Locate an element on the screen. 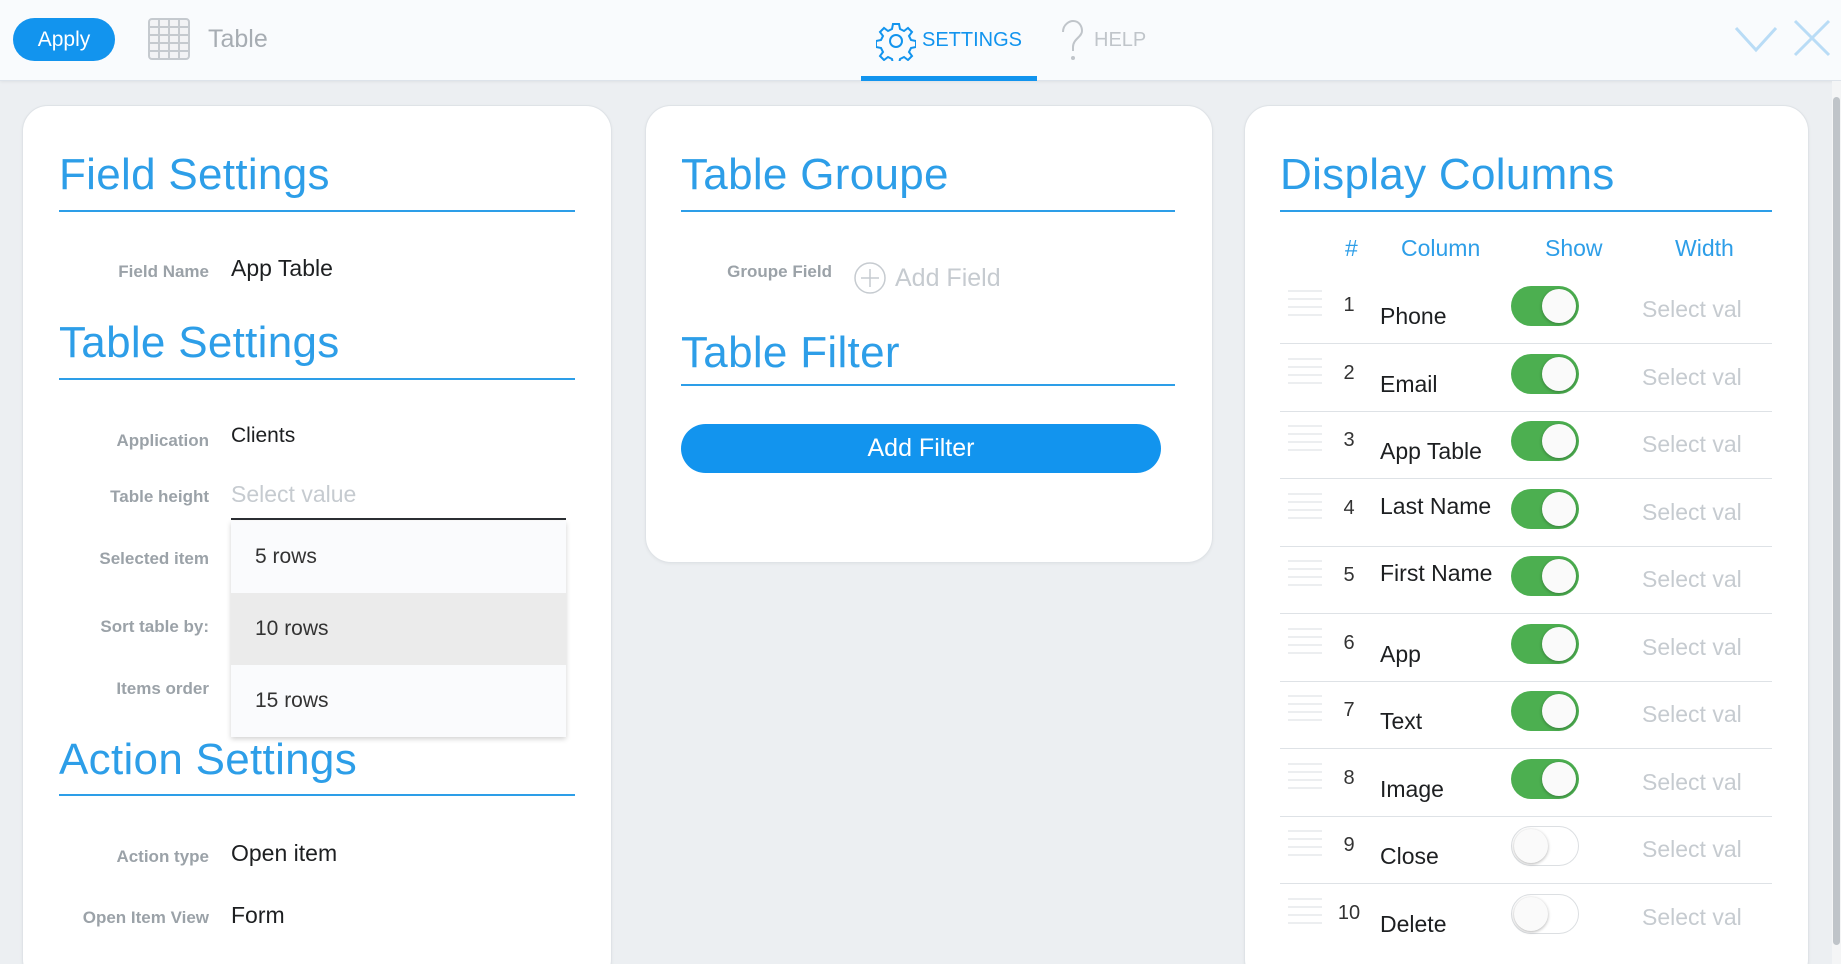 The image size is (1841, 964). table-row: 3 App Table Select val is located at coordinates (1526, 445).